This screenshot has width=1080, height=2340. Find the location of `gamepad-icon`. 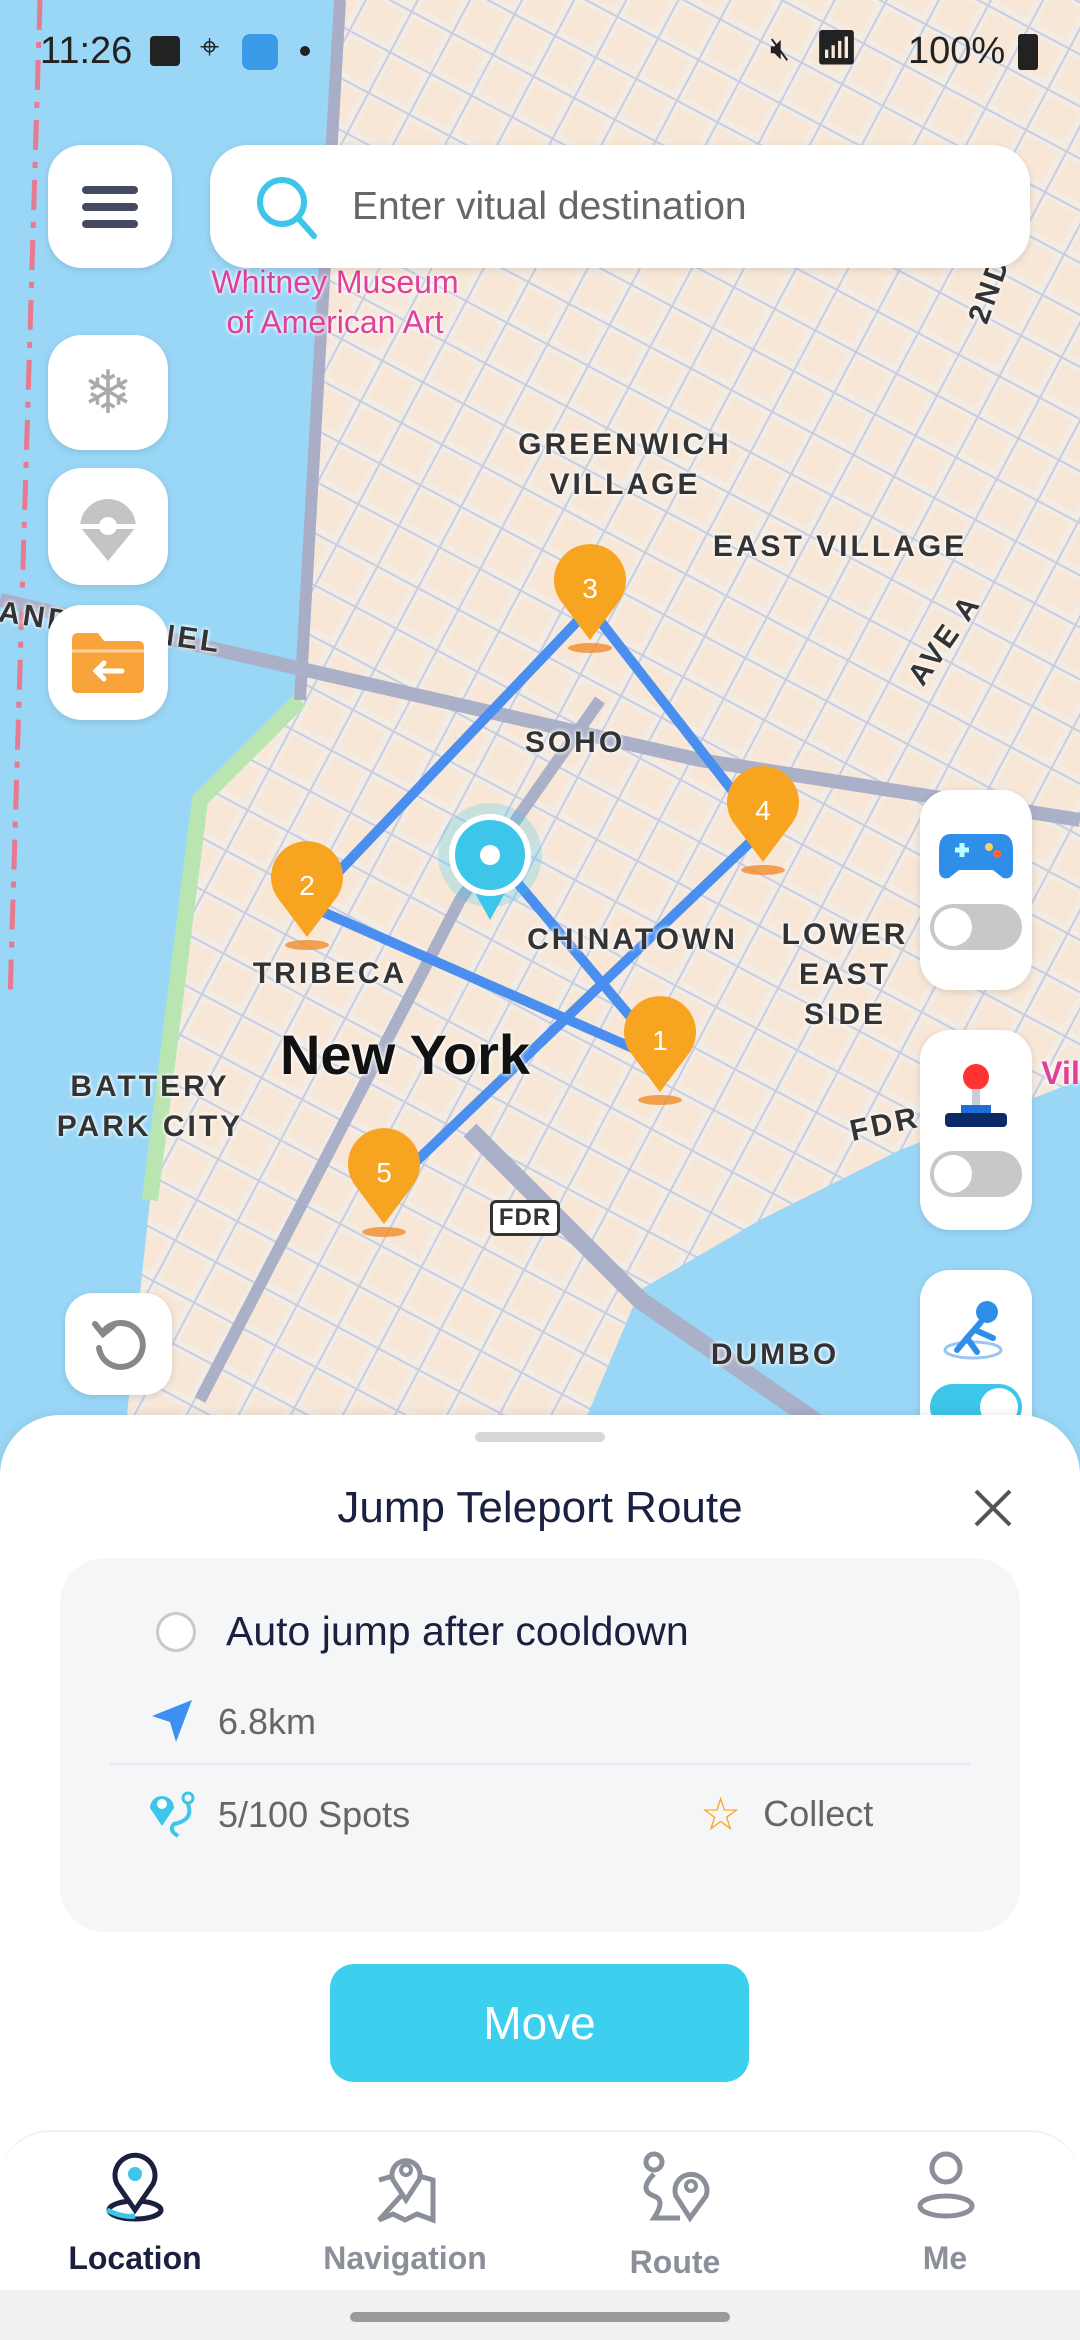

gamepad-icon is located at coordinates (976, 856).